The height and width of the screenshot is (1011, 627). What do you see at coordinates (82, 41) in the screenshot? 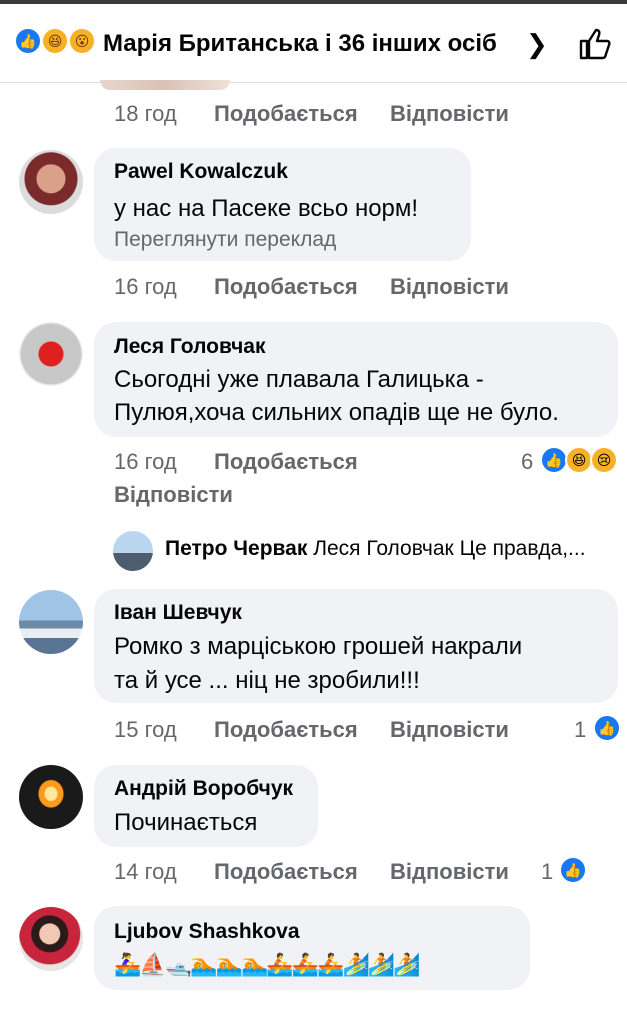
I see `wow-icon: 😮` at bounding box center [82, 41].